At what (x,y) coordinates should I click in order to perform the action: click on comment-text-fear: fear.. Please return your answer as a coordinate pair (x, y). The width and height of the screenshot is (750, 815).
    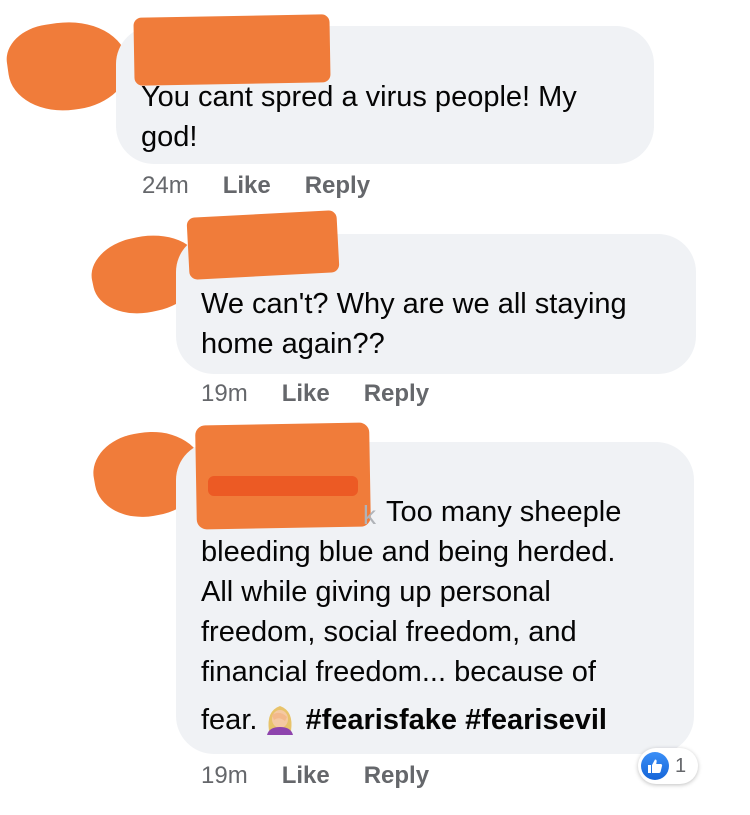
    Looking at the image, I should click on (229, 720).